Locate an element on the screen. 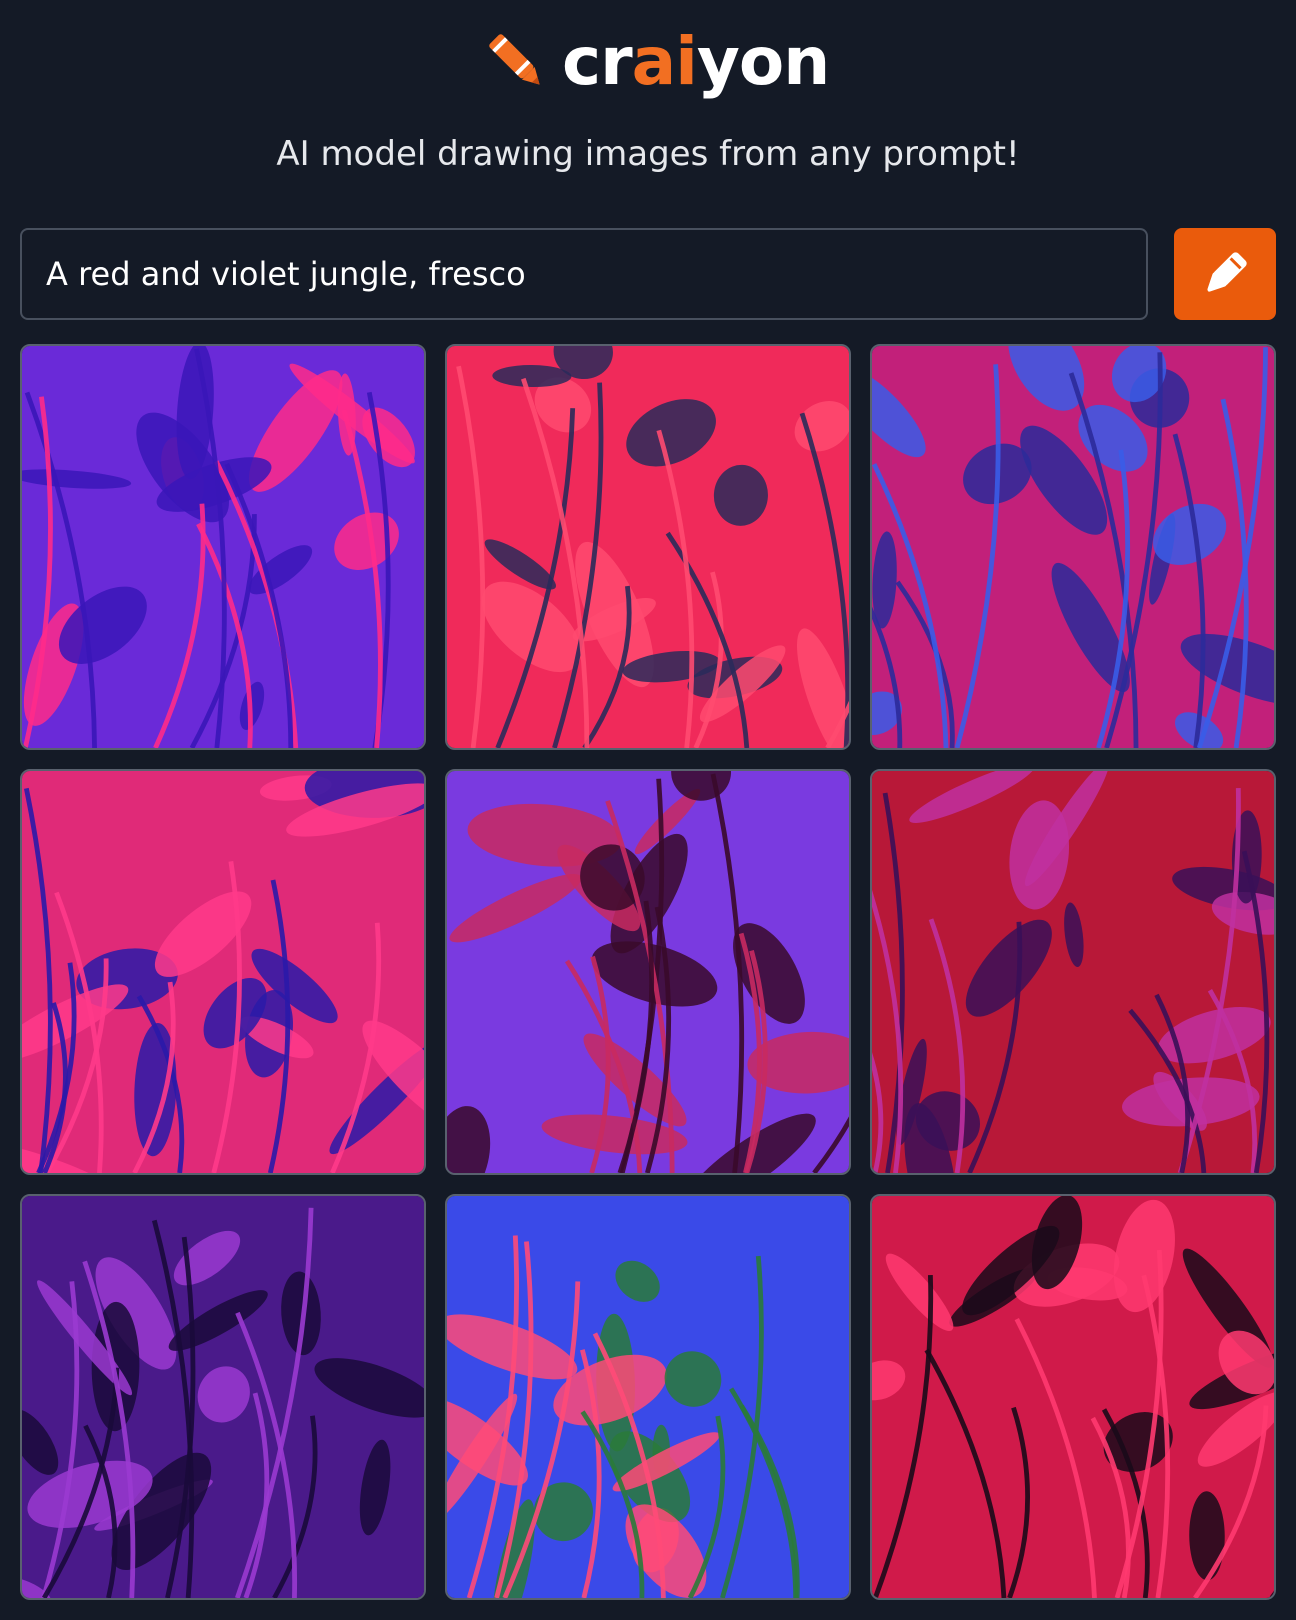  prompt-input is located at coordinates (584, 274).